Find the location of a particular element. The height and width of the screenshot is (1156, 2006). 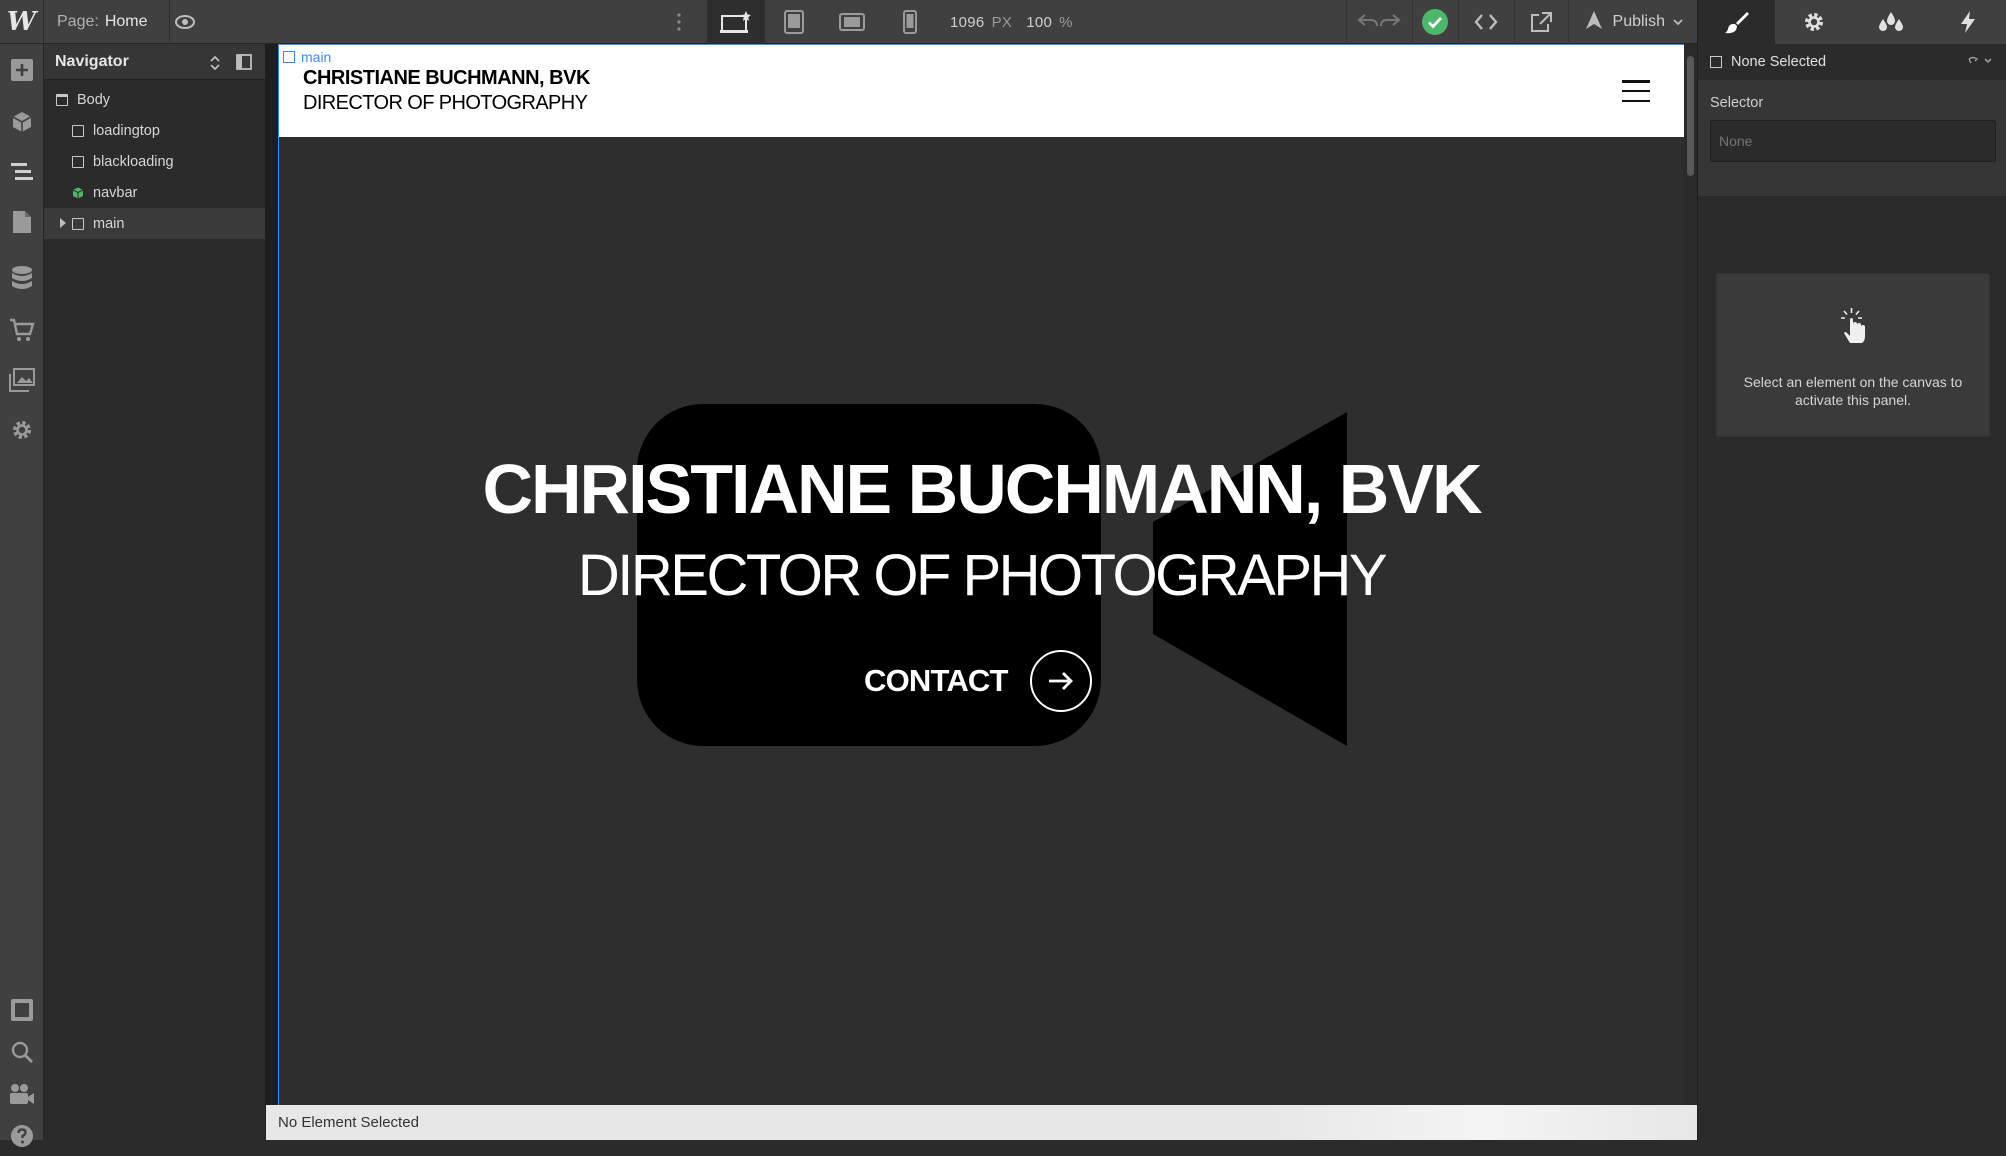

tablet-icon is located at coordinates (794, 22).